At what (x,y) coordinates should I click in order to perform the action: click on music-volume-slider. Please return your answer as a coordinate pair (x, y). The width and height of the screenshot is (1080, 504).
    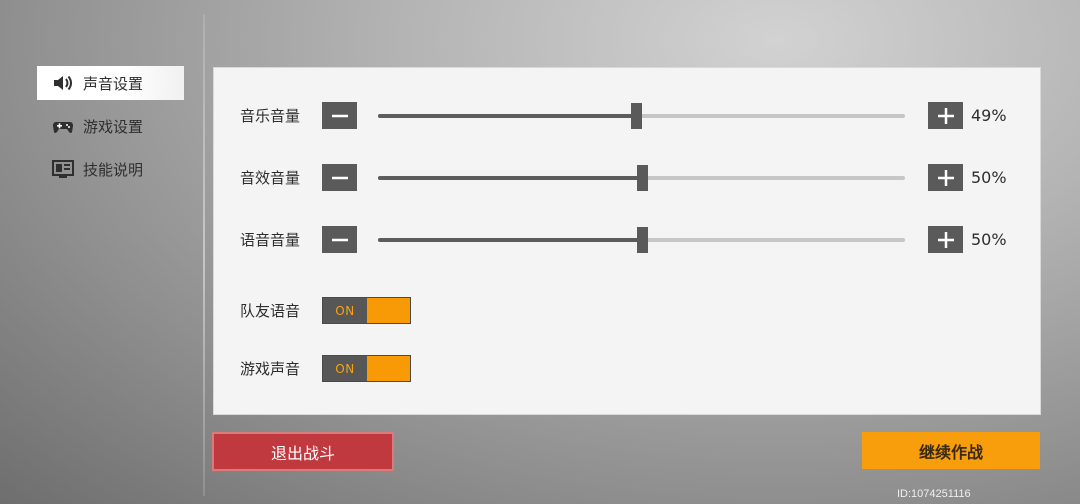
    Looking at the image, I should click on (641, 116).